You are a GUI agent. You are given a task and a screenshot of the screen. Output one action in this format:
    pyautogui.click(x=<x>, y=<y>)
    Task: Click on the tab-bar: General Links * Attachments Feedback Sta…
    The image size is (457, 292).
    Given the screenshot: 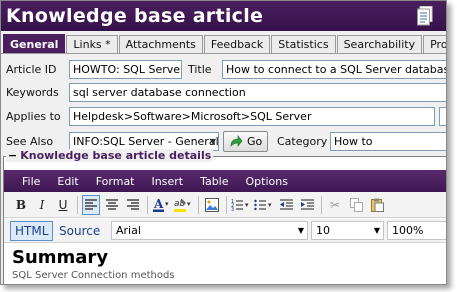 What is the action you would take?
    pyautogui.click(x=223, y=42)
    